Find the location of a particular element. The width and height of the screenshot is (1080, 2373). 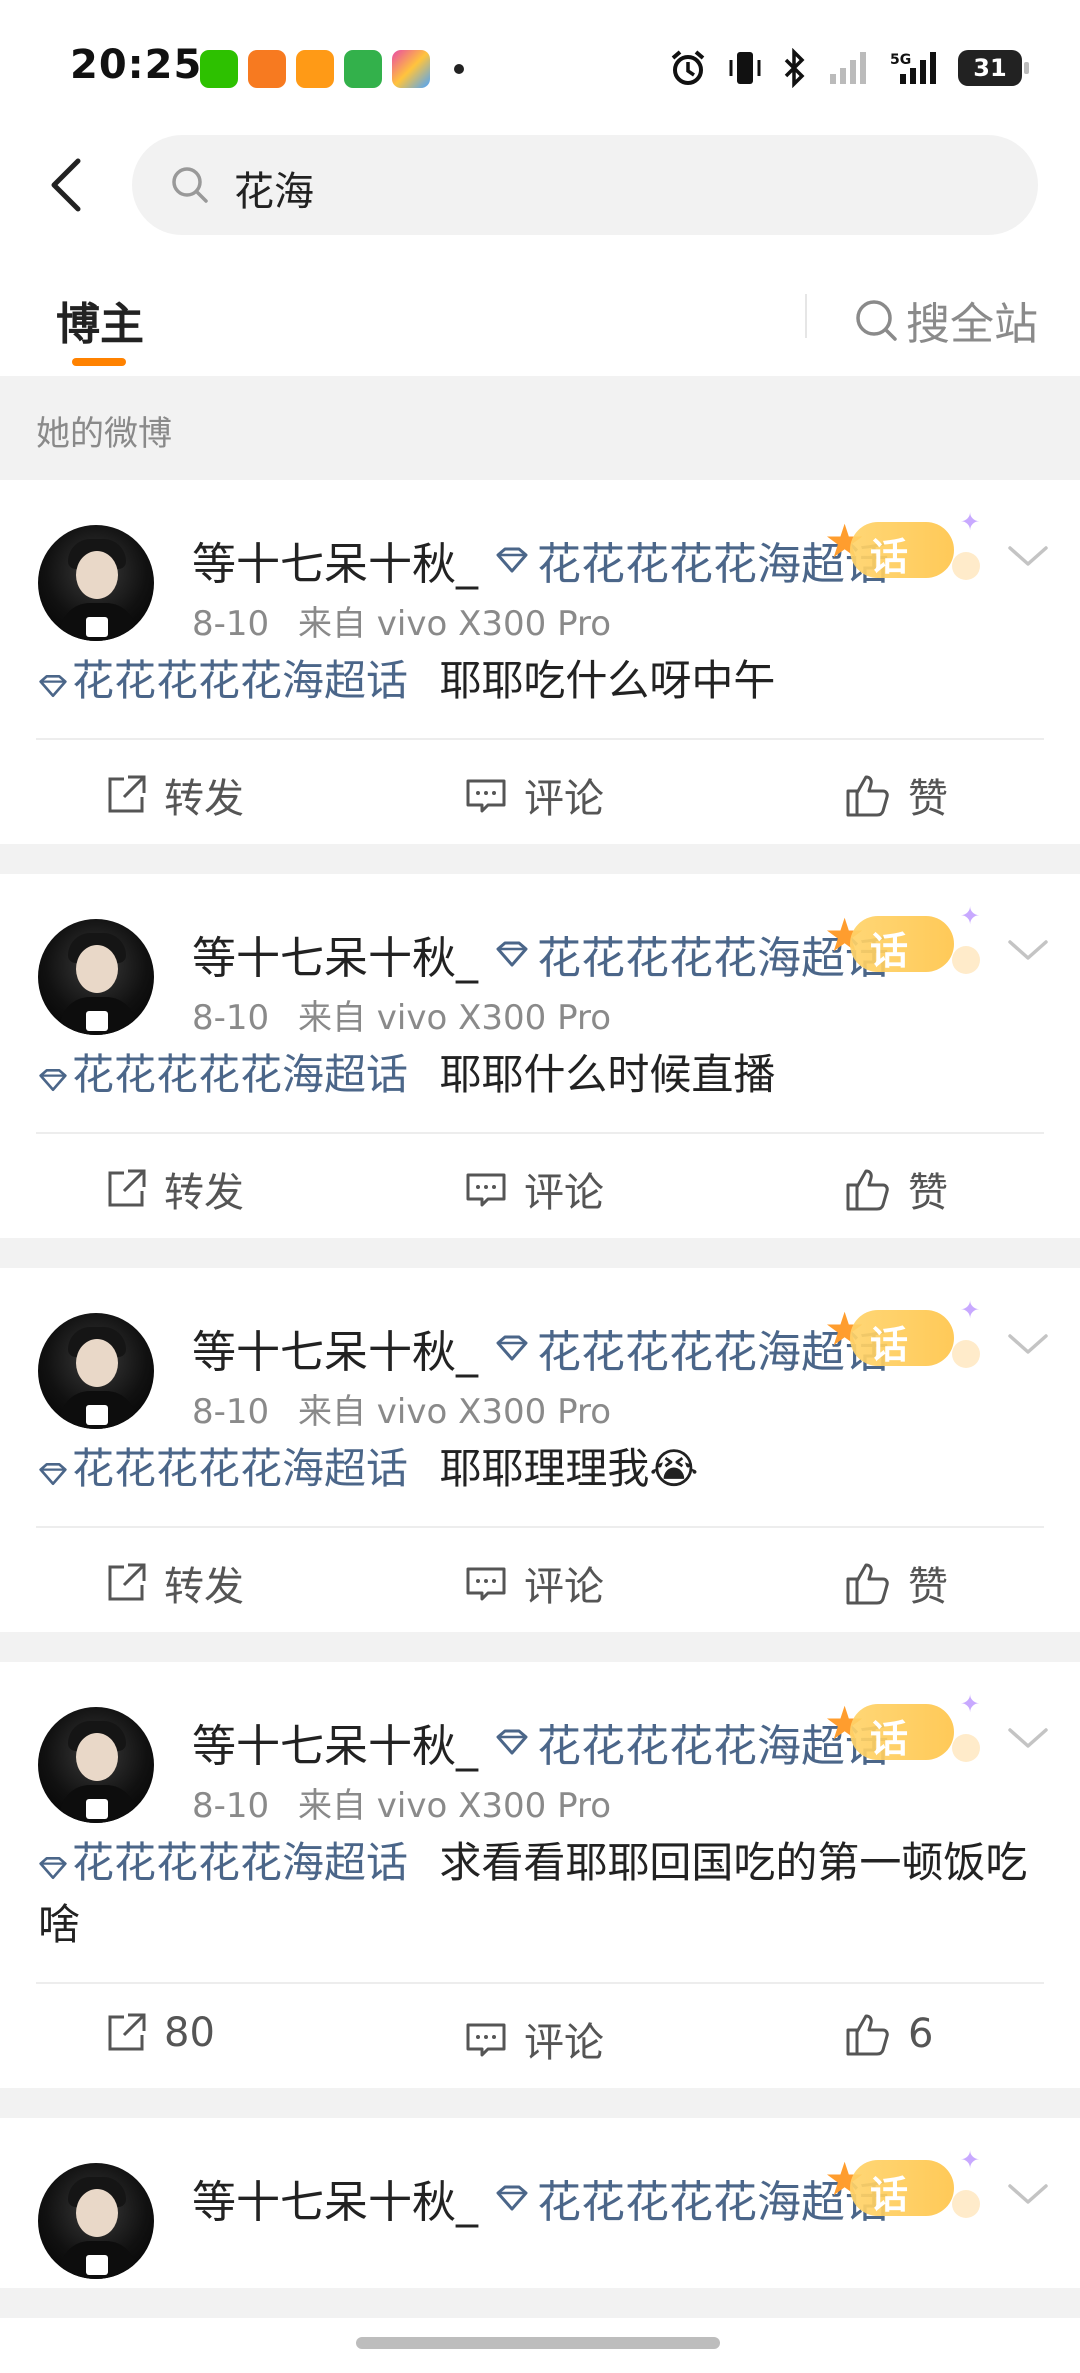

svg-text: 5G is located at coordinates (900, 60).